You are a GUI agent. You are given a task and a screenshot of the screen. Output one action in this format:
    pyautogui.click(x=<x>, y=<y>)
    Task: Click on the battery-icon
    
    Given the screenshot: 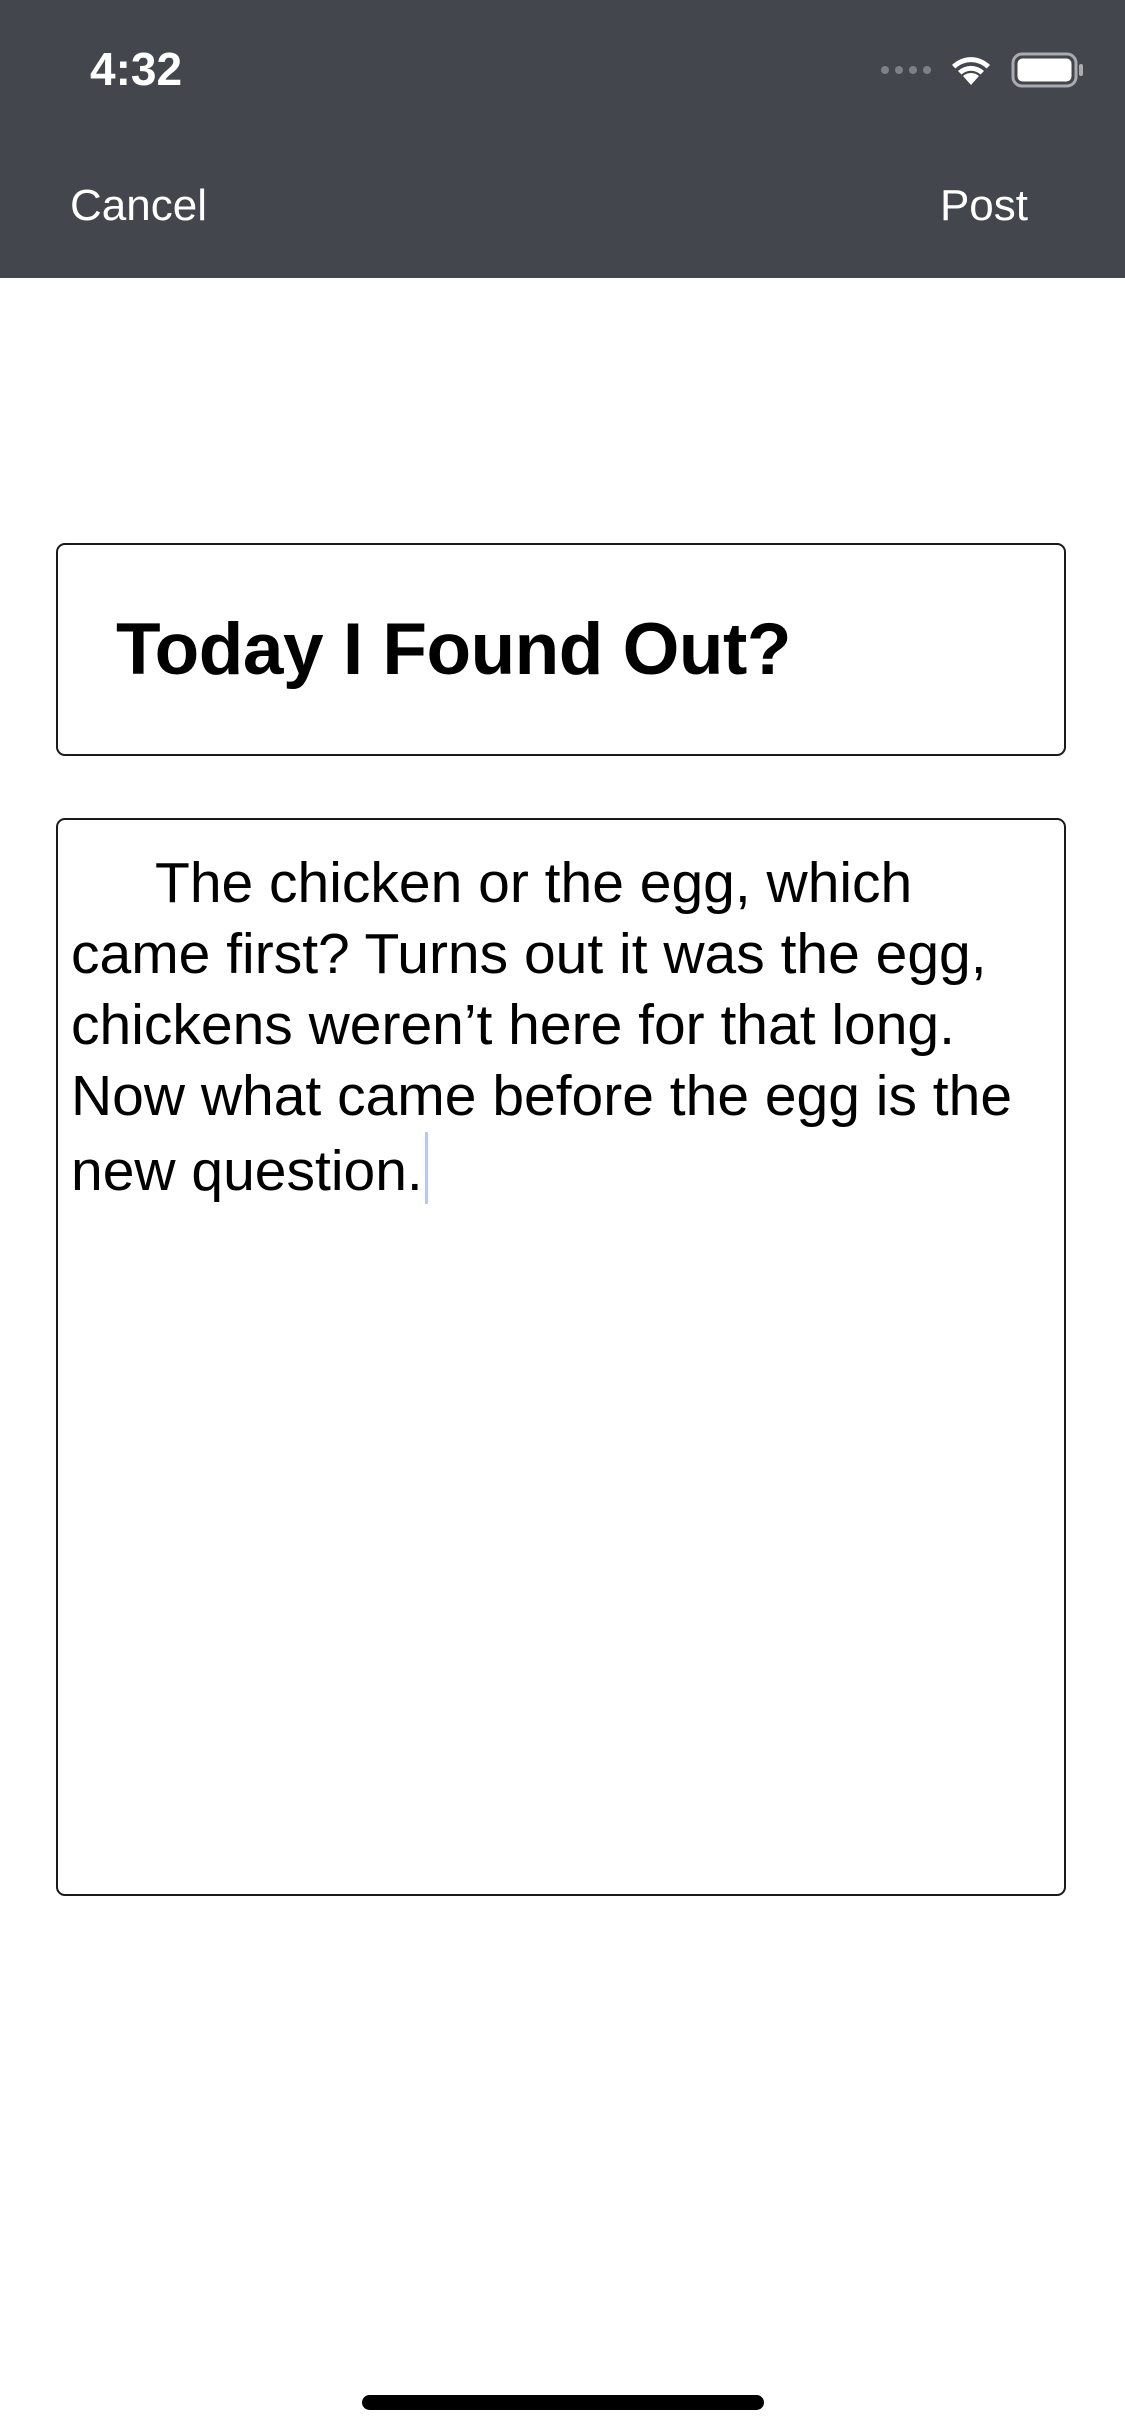 What is the action you would take?
    pyautogui.click(x=1047, y=70)
    